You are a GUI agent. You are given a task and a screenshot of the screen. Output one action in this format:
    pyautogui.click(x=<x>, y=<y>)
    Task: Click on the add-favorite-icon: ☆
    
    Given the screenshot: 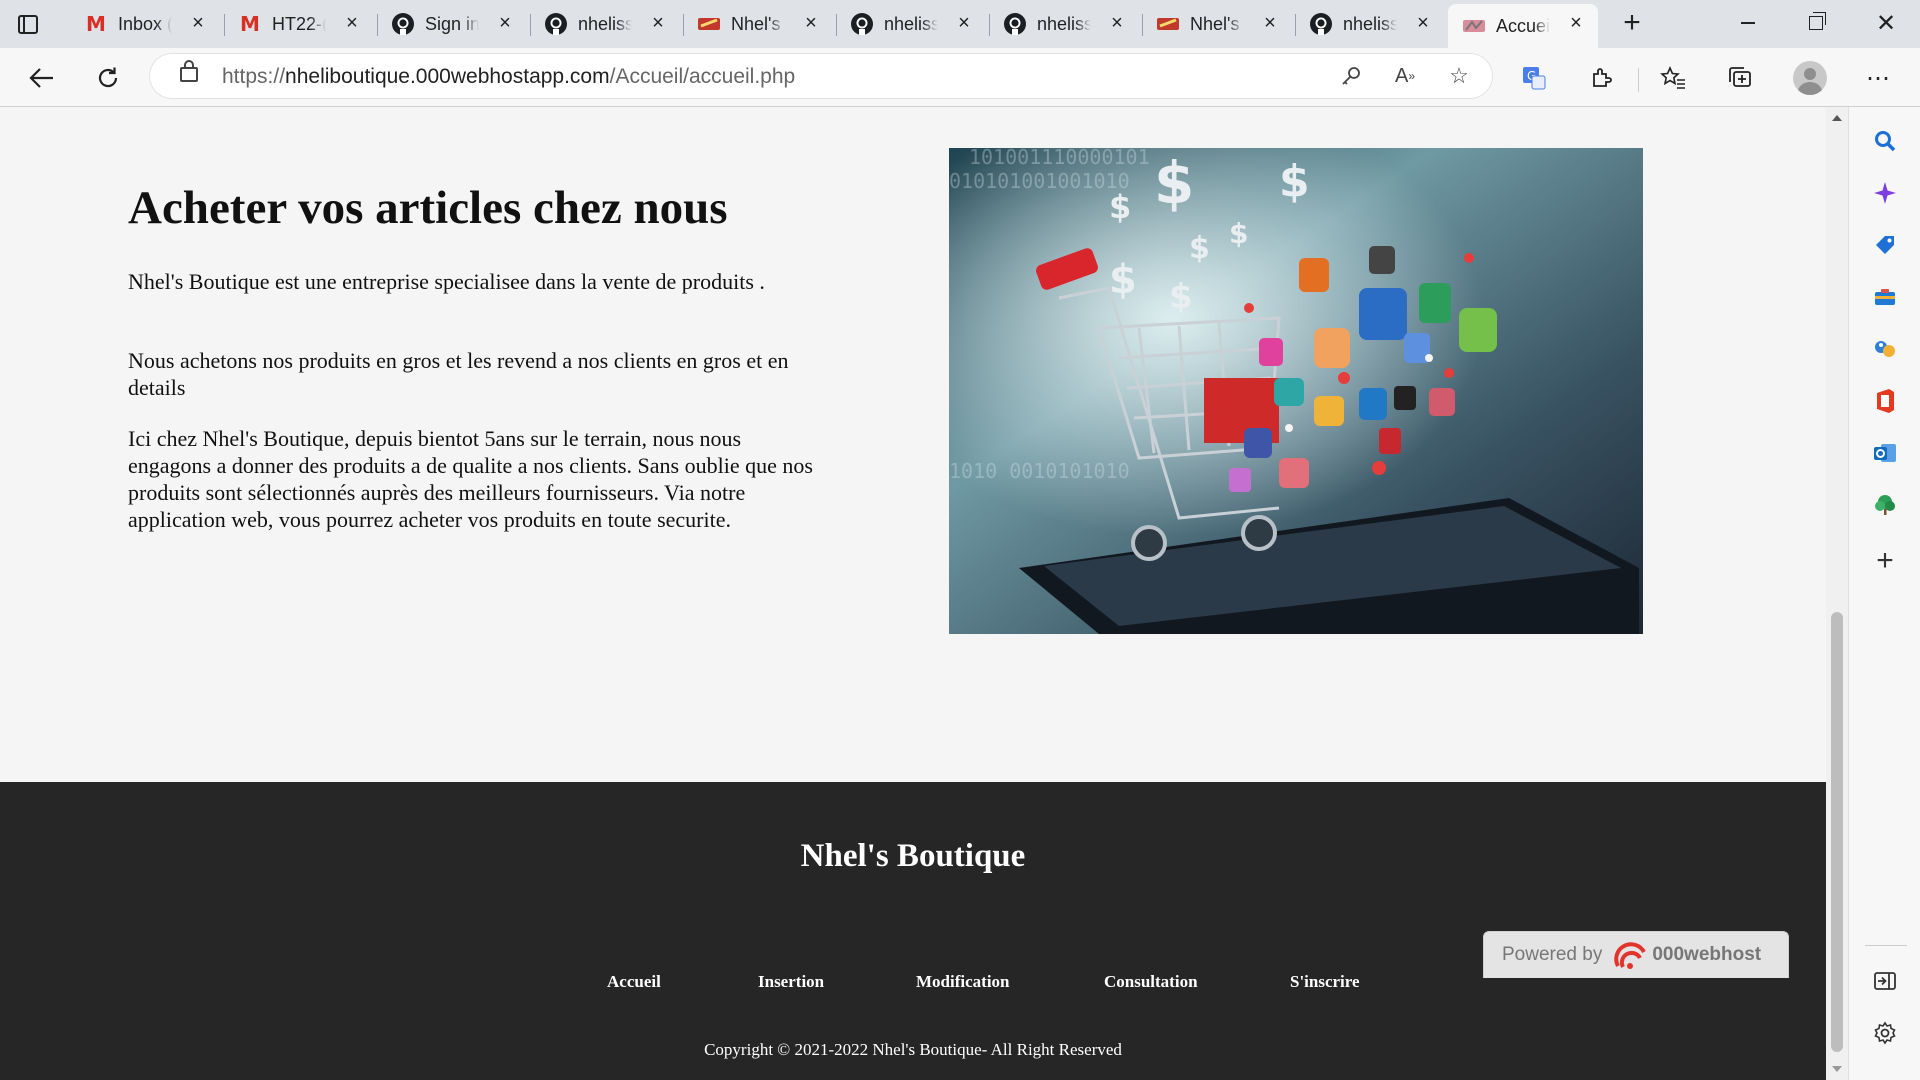 What is the action you would take?
    pyautogui.click(x=1459, y=76)
    